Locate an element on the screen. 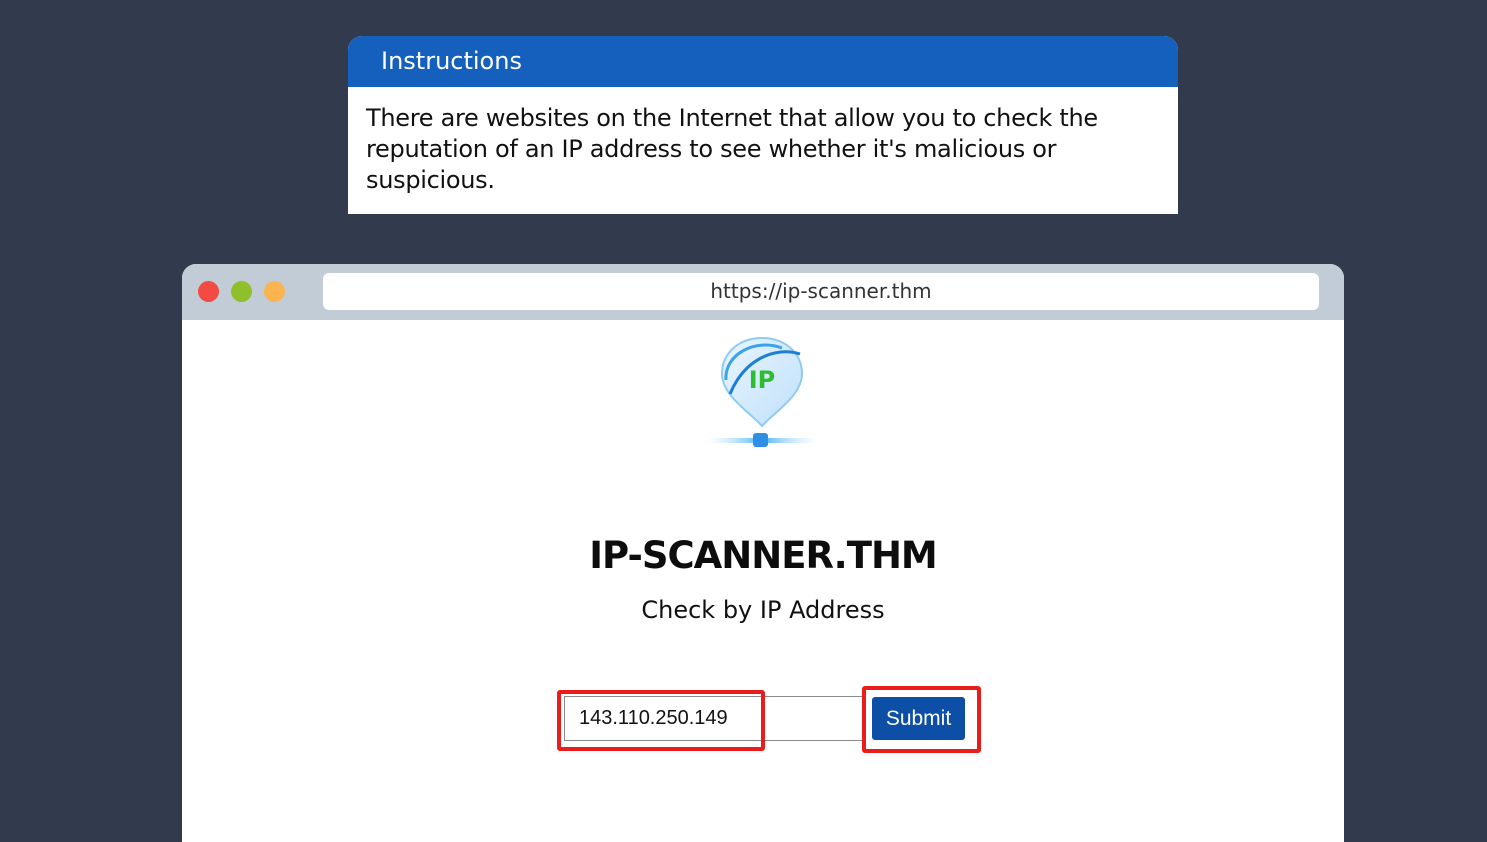  ip-logo-icon: IP is located at coordinates (762, 391).